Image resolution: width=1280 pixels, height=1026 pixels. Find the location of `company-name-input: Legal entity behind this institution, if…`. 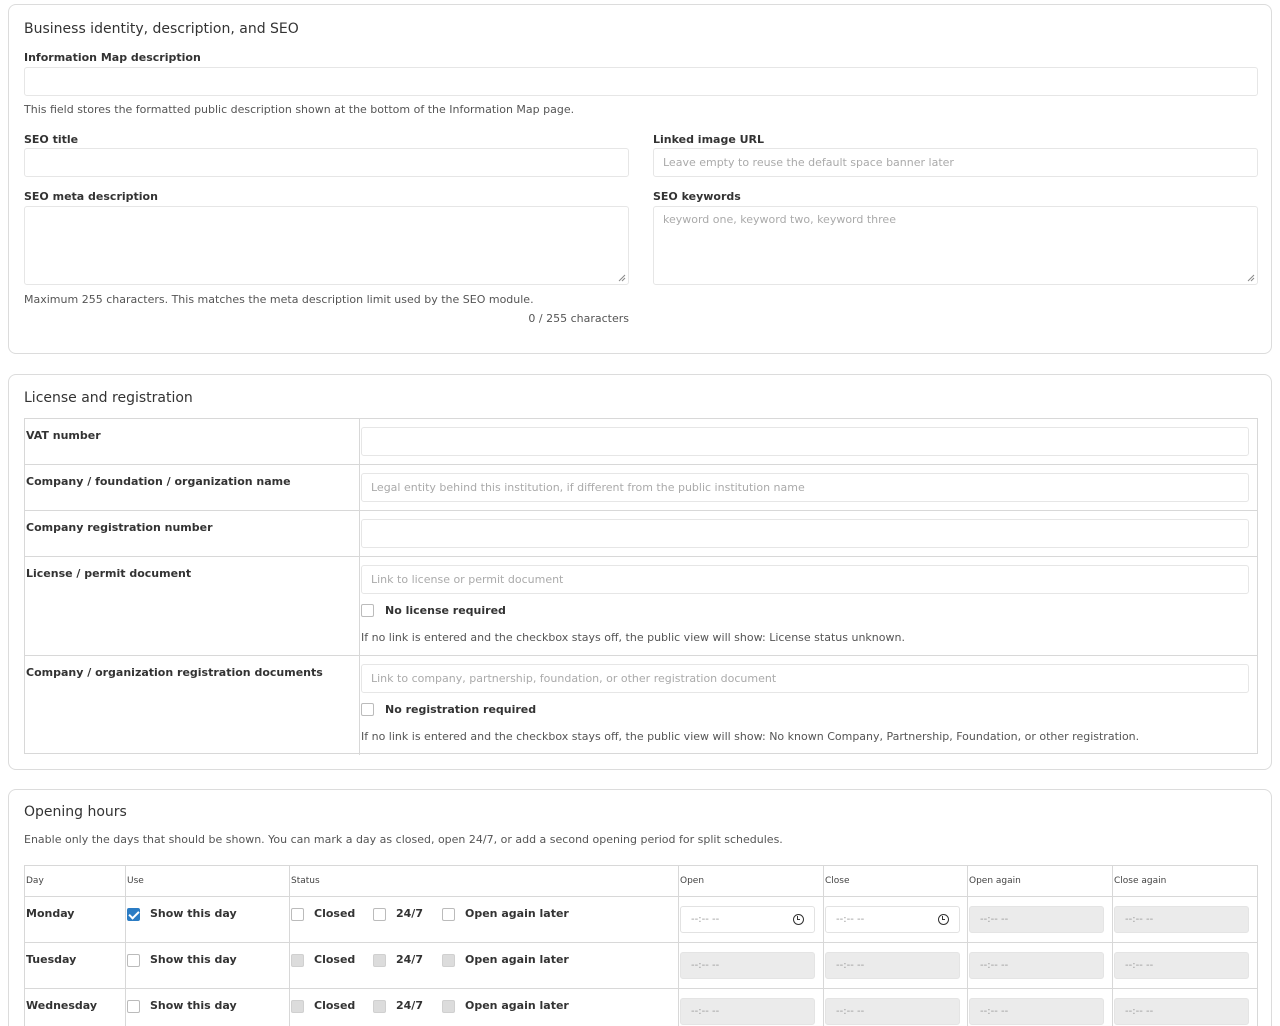

company-name-input: Legal entity behind this institution, if… is located at coordinates (805, 487).